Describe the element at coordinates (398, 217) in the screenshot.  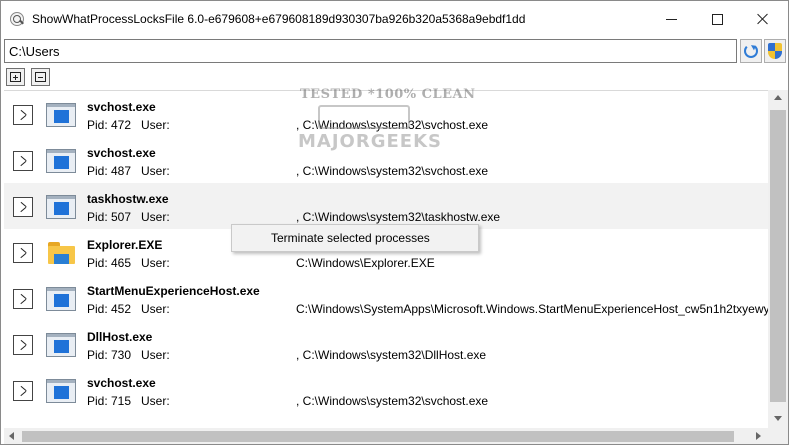
I see `process-path: , C:\Windows\system32\taskhostw.exe` at that location.